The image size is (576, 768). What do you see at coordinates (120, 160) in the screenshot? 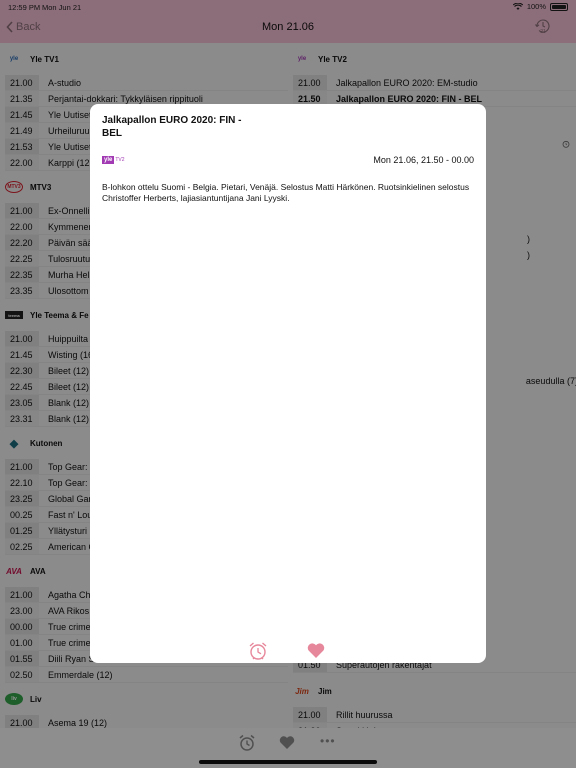
I see `logo-tv2-text: TV2` at bounding box center [120, 160].